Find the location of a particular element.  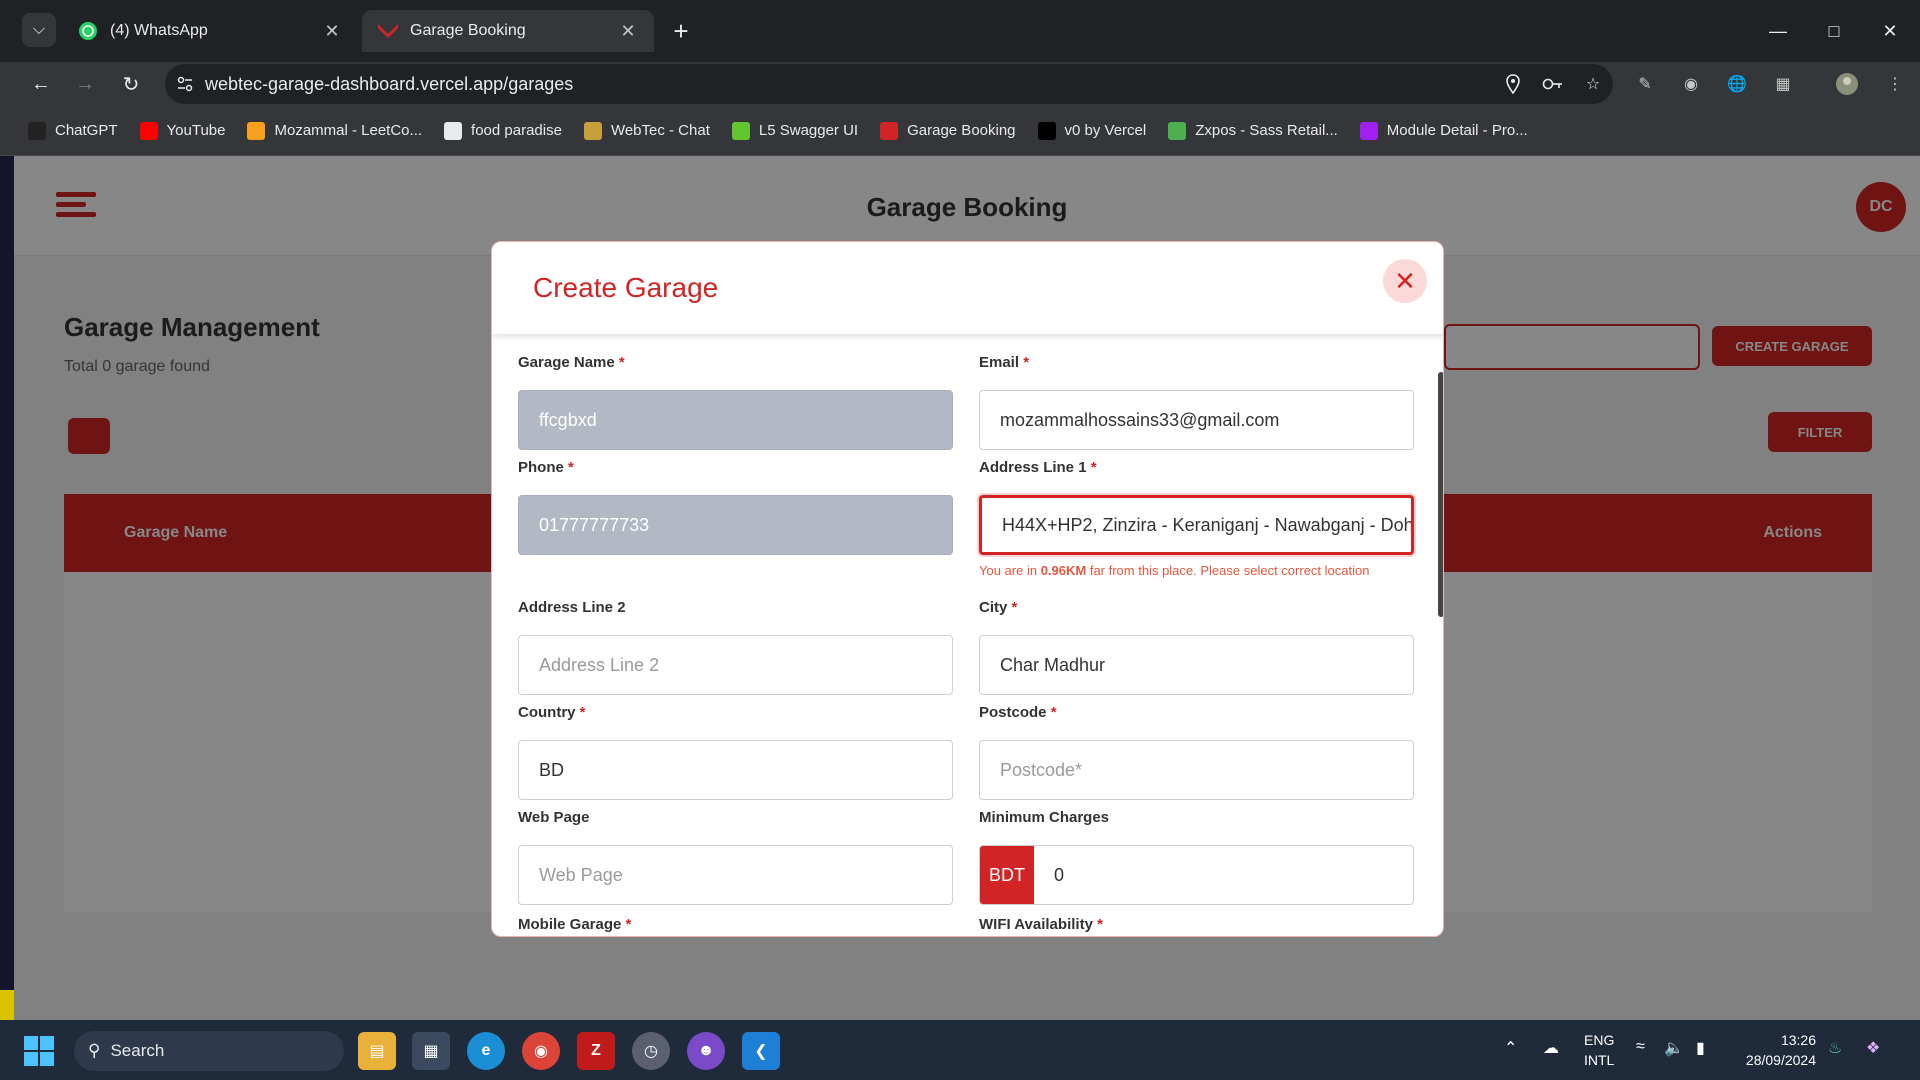

address-line-2-input: Address Line 2 is located at coordinates (735, 665).